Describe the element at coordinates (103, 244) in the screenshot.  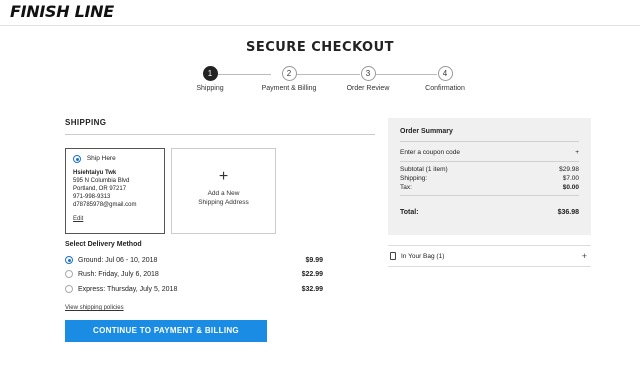
I see `delivery-method-title: Select Delivery Method` at that location.